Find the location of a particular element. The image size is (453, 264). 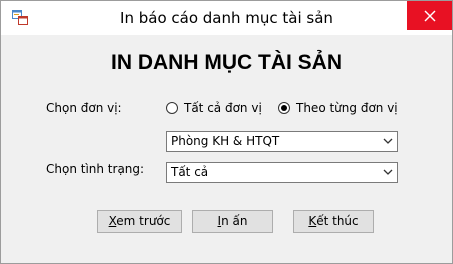

form-heading: IN DANH MỤC TÀI SẢN is located at coordinates (226, 62).